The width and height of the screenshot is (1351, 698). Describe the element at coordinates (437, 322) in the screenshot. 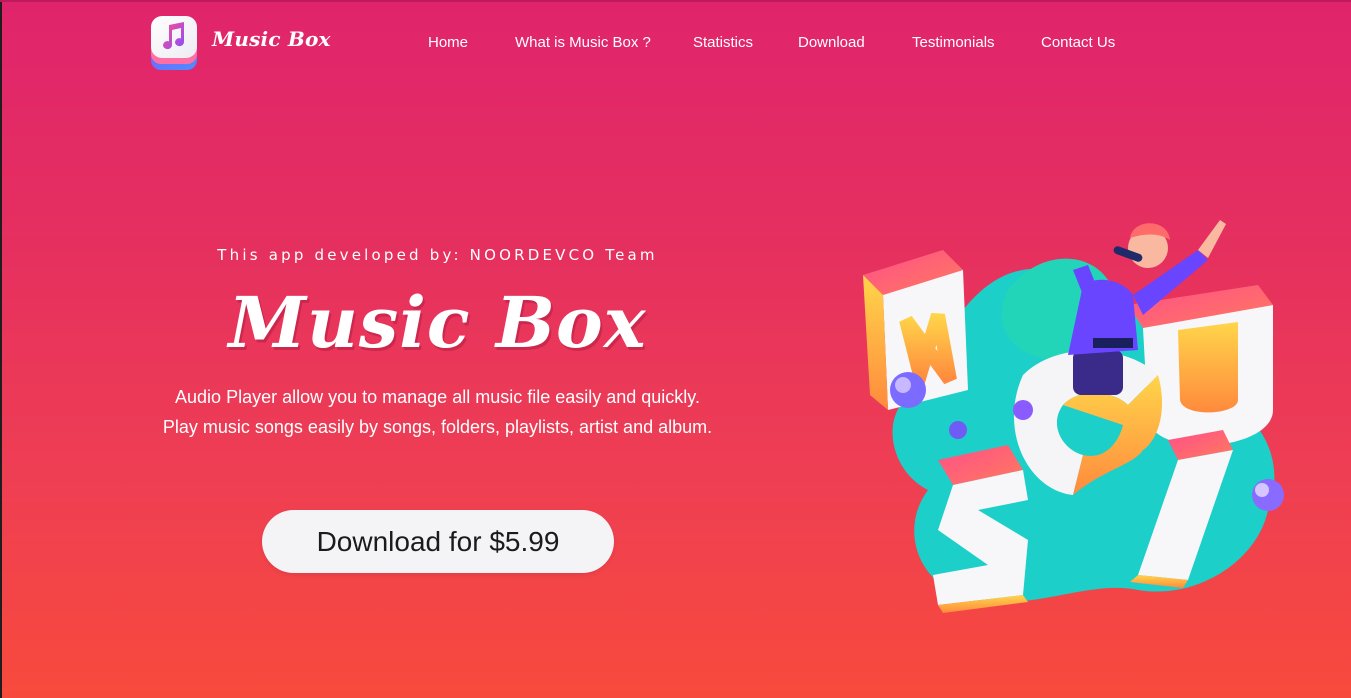

I see `hero-title: Music Box` at that location.